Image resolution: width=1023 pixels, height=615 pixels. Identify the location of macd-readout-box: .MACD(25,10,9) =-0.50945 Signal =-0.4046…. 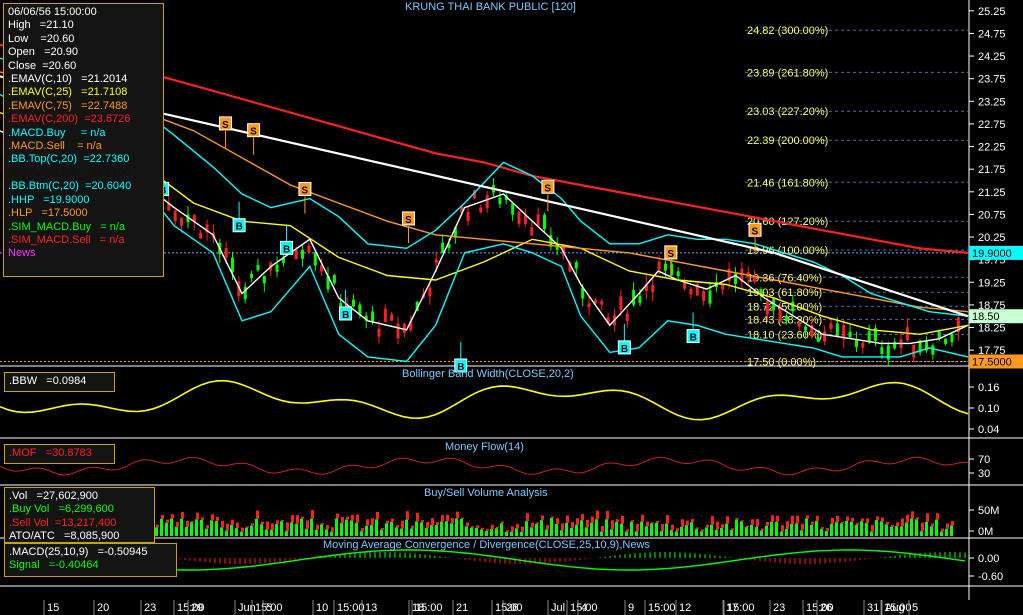
(90, 560).